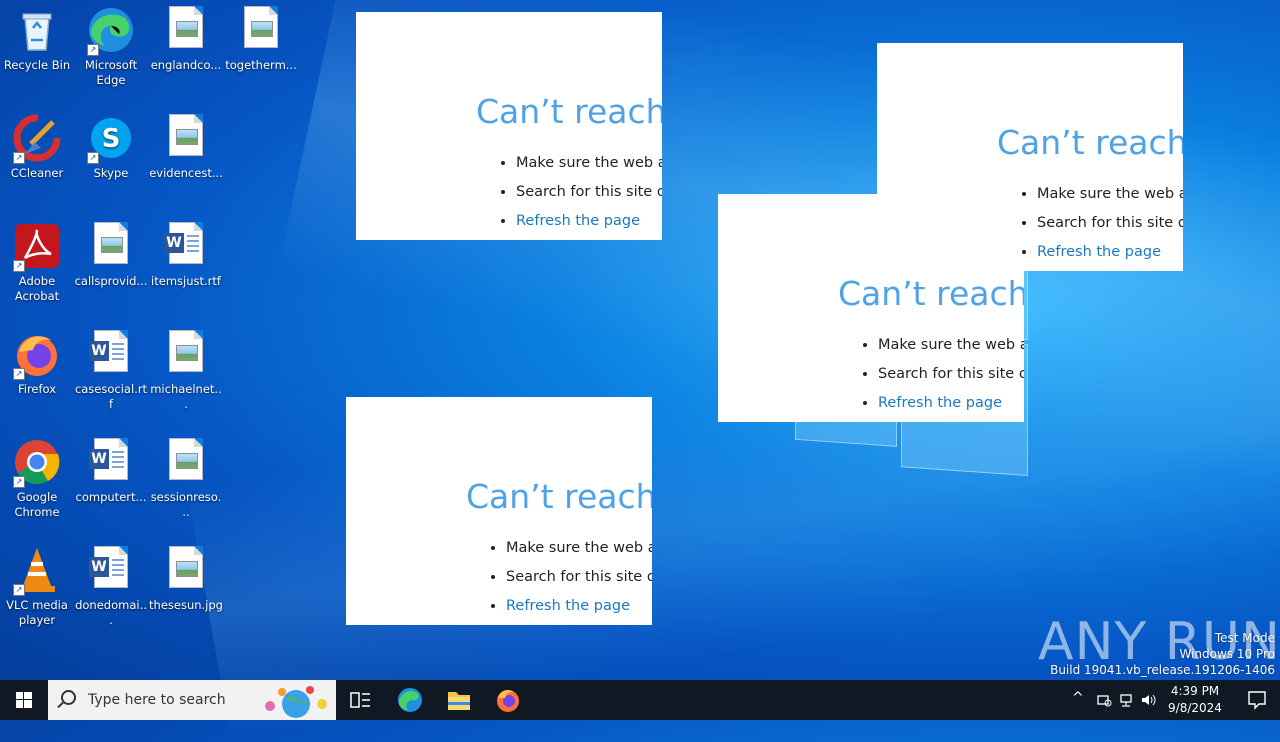 This screenshot has height=742, width=1280. Describe the element at coordinates (186, 576) in the screenshot. I see `desktop-icon-image-file: thesesun.jpg` at that location.